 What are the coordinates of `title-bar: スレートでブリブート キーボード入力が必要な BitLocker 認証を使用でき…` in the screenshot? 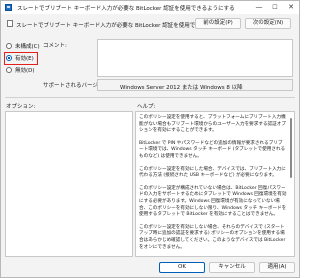 It's located at (150, 7).